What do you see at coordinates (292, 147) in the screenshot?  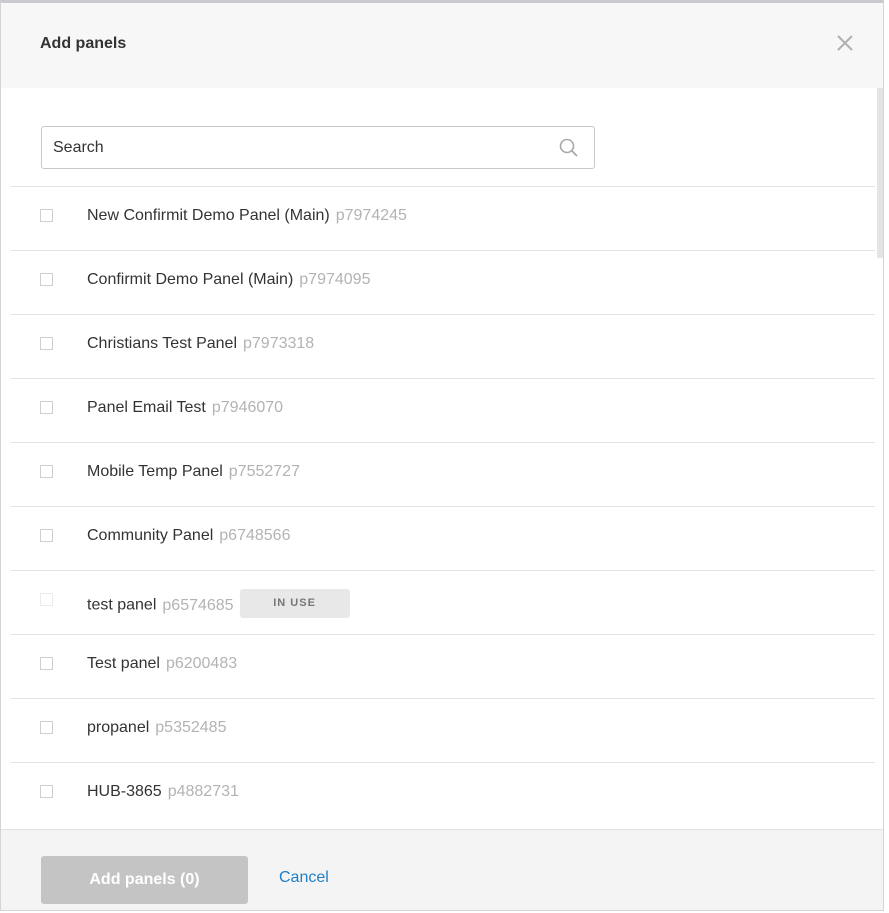 I see `search-input` at bounding box center [292, 147].